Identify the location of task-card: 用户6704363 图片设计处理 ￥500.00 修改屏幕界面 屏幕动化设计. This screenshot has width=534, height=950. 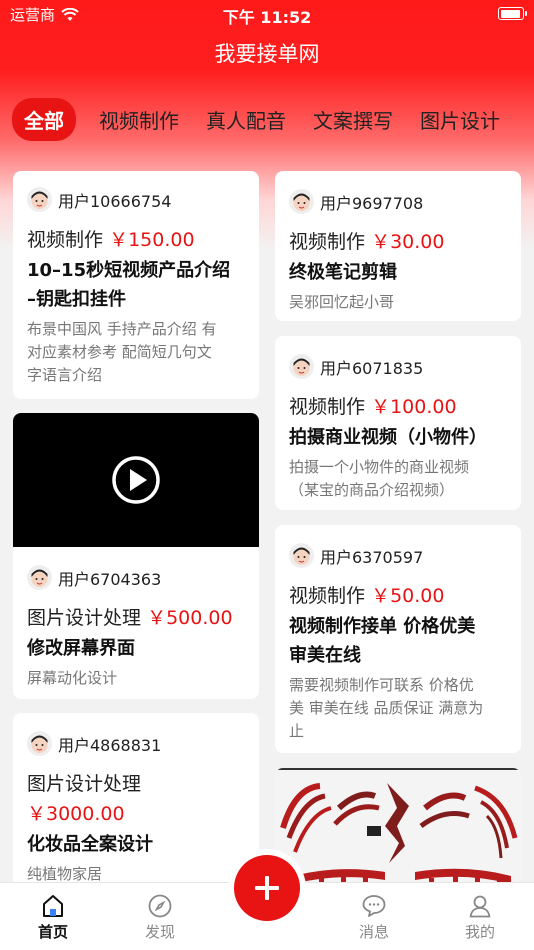
(136, 556).